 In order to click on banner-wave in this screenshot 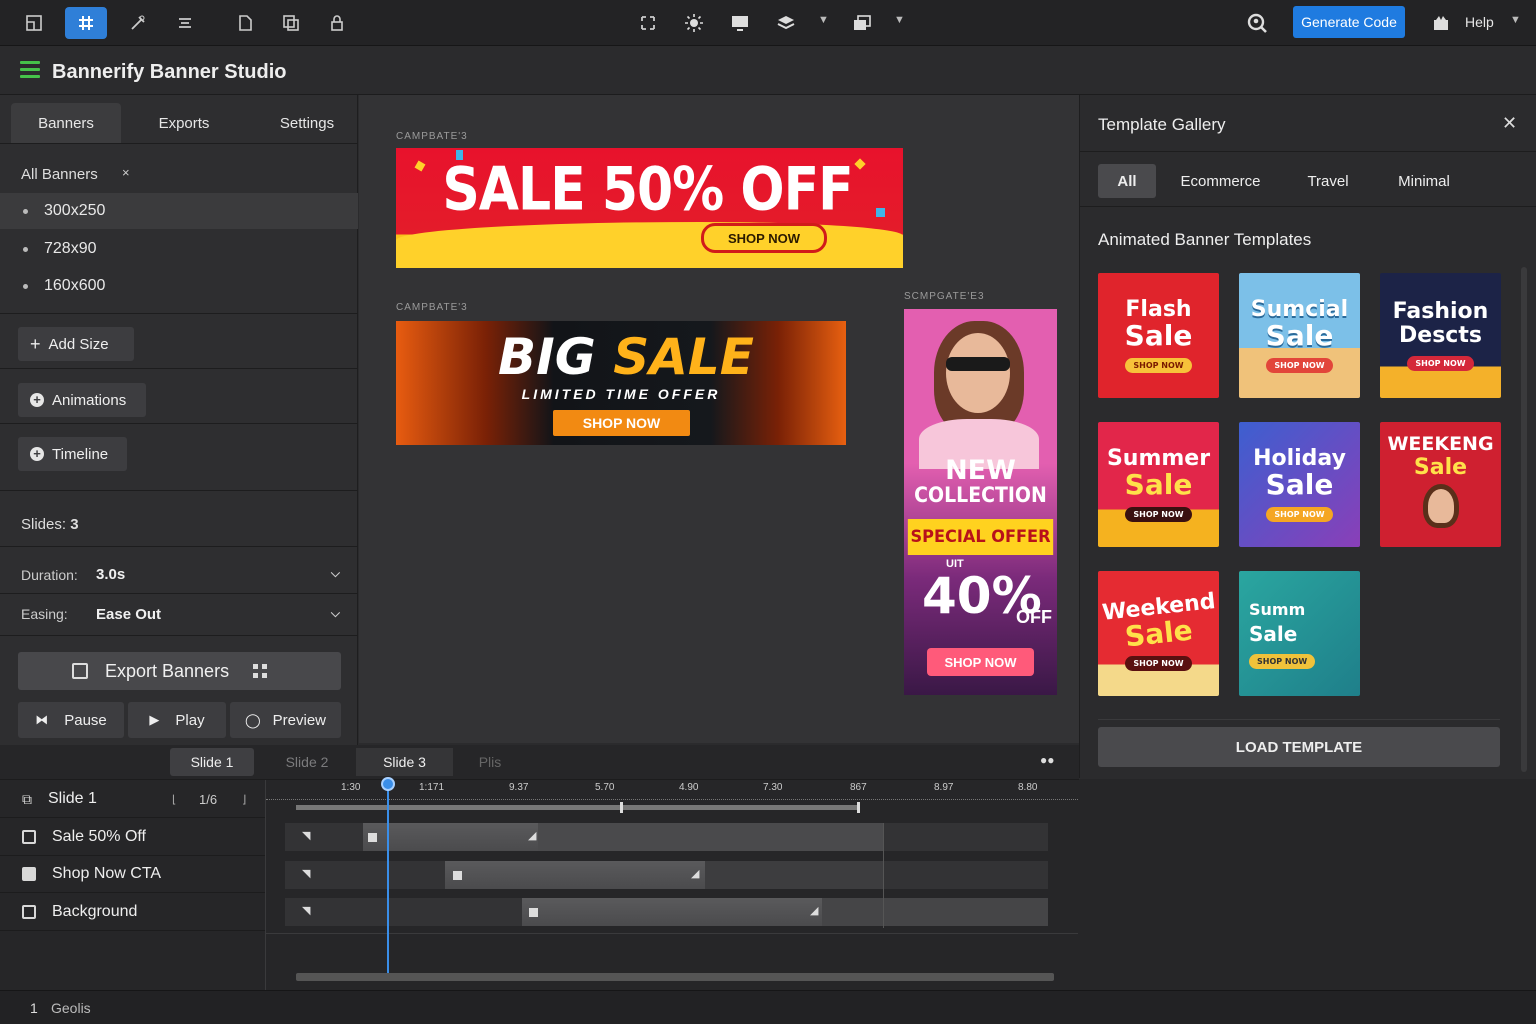, I will do `click(649, 245)`.